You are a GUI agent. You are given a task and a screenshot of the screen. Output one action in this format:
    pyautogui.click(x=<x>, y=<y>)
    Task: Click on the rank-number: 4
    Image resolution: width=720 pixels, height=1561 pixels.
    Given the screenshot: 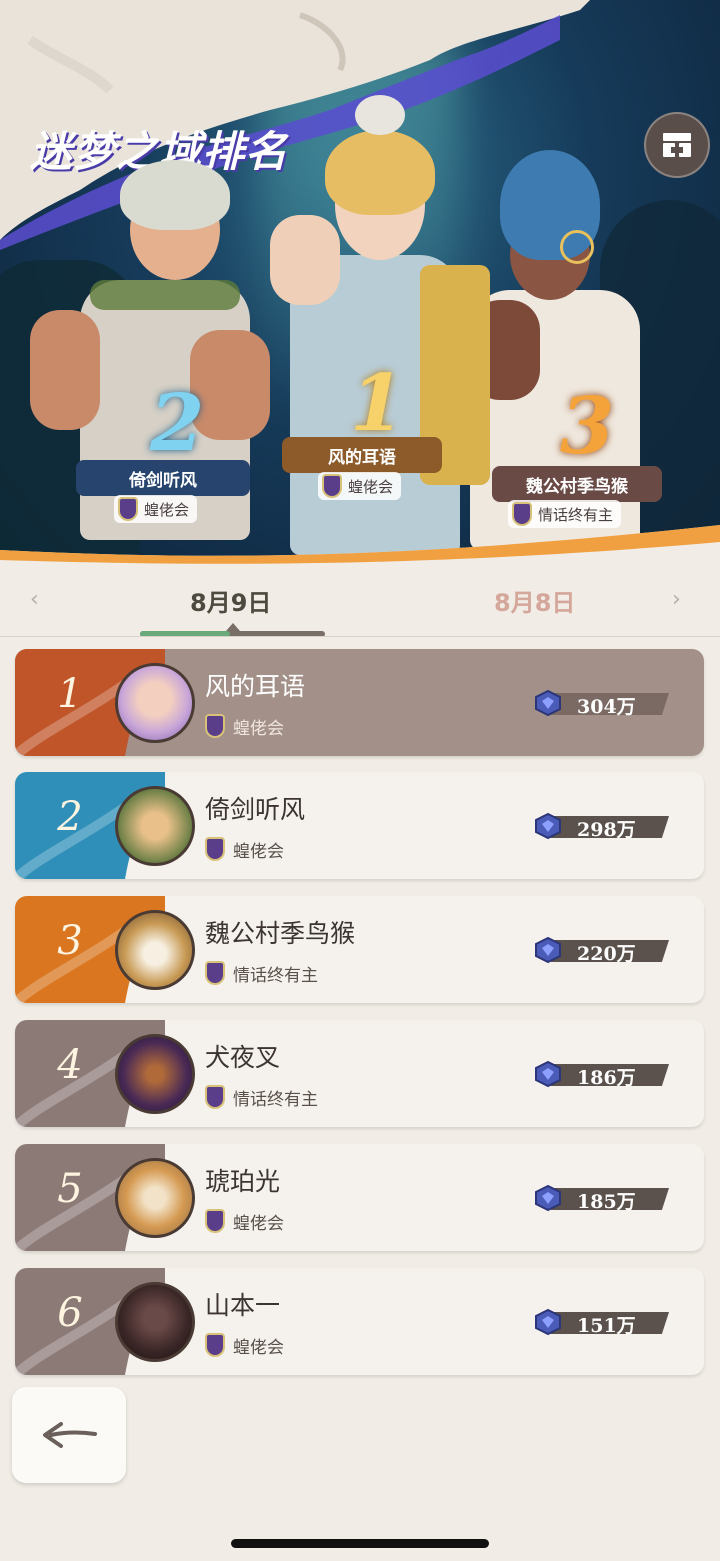 What is the action you would take?
    pyautogui.click(x=70, y=1065)
    